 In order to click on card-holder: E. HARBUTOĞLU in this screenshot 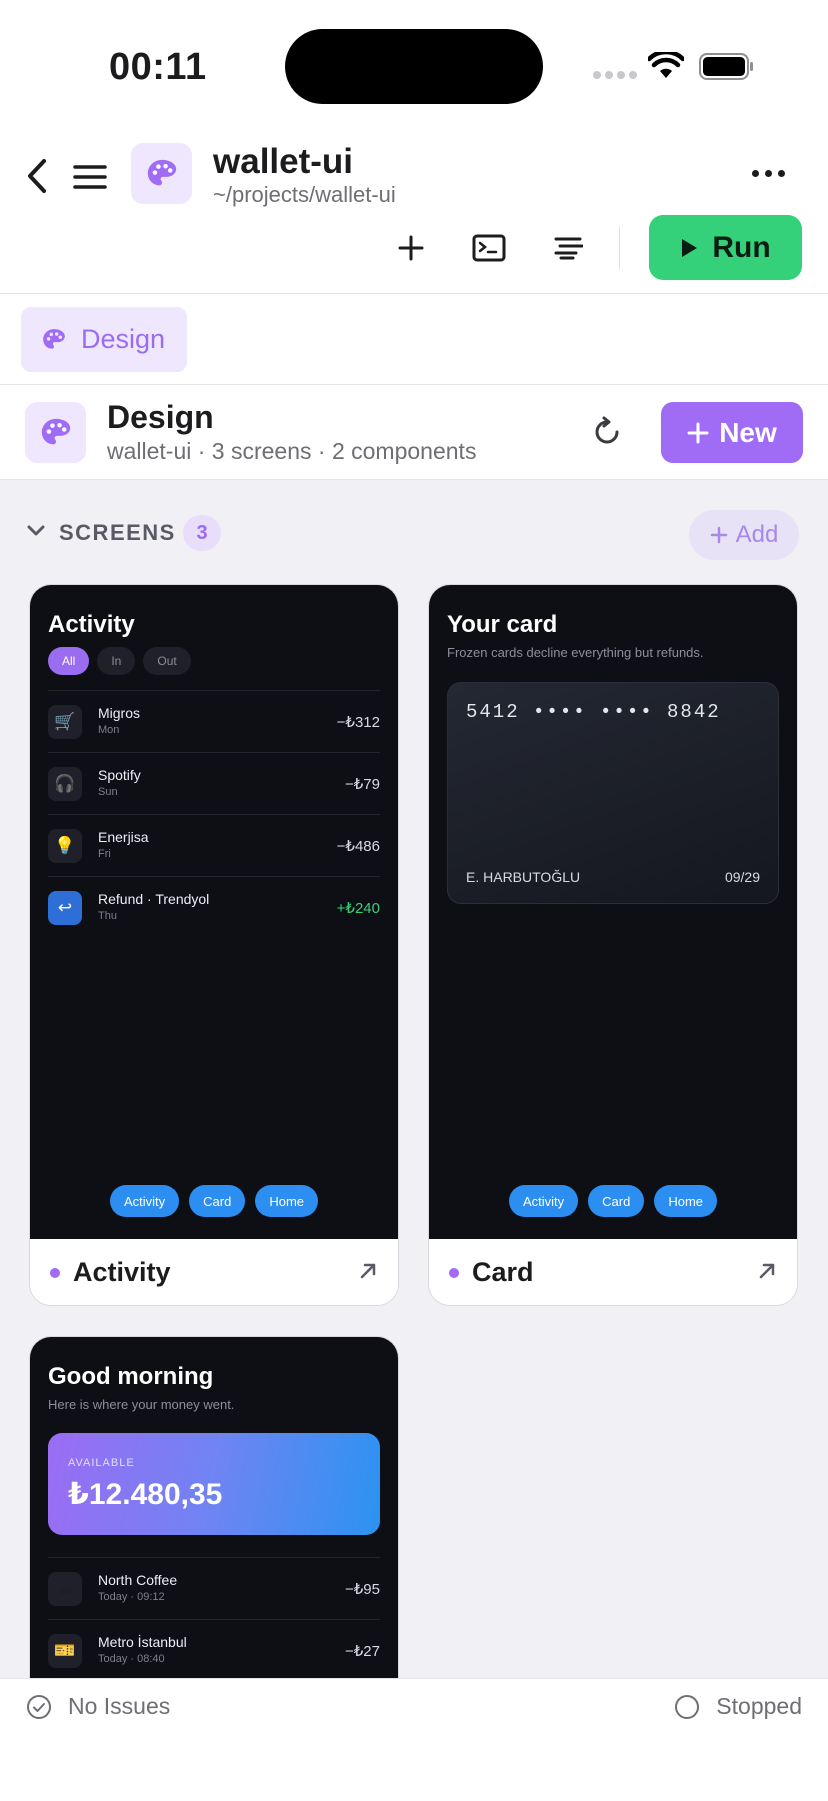, I will do `click(523, 877)`.